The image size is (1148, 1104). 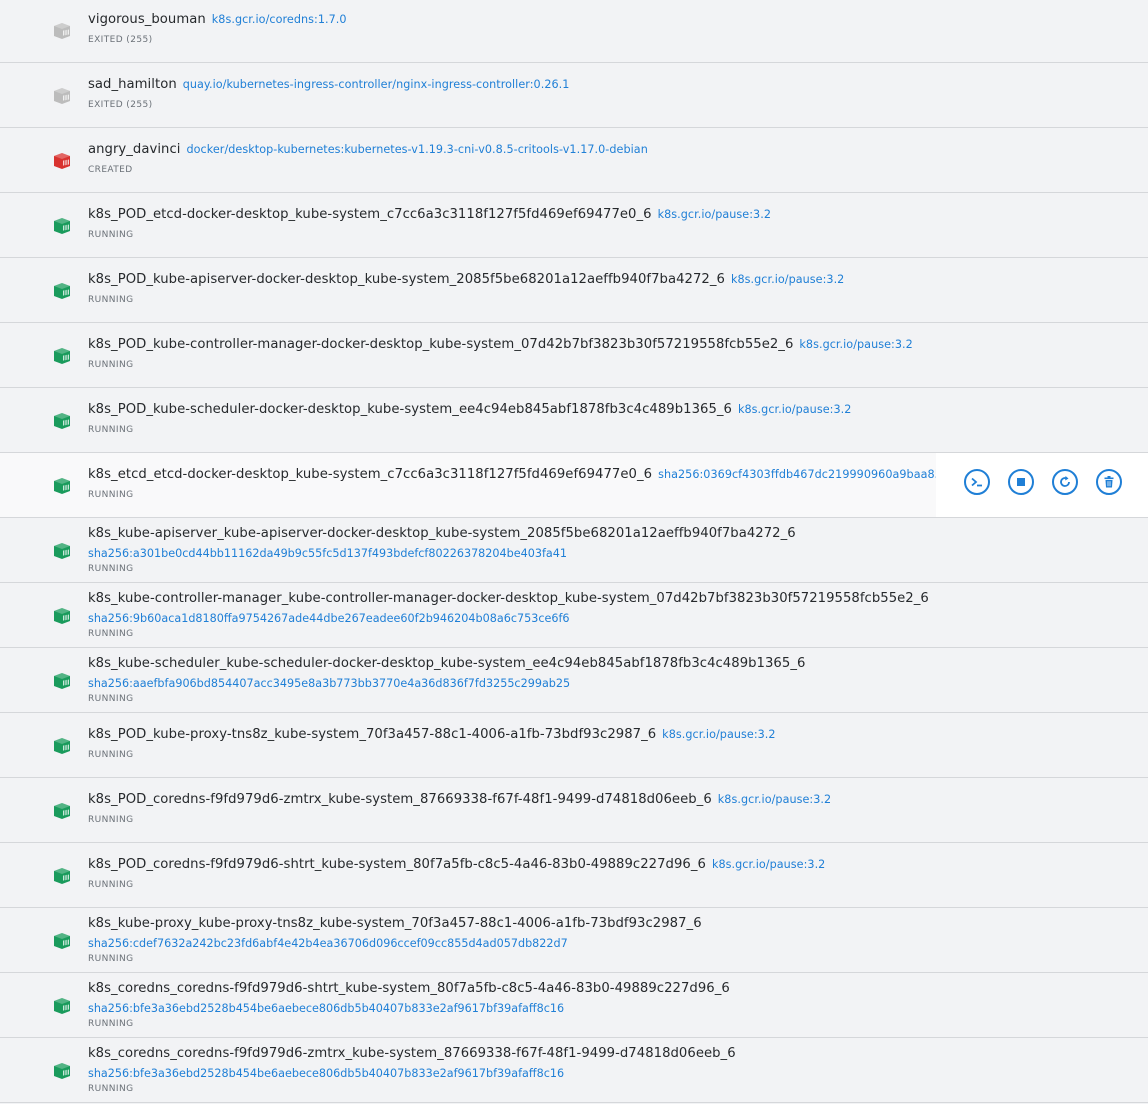 I want to click on container-status: CREATED, so click(x=110, y=170).